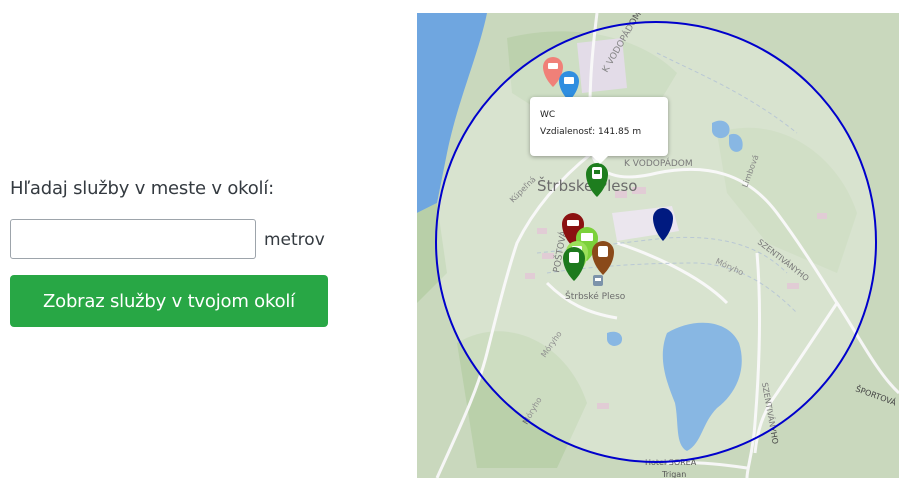 The image size is (899, 478). I want to click on popup-distance: Vzdialenosť: 141.85 m, so click(591, 132).